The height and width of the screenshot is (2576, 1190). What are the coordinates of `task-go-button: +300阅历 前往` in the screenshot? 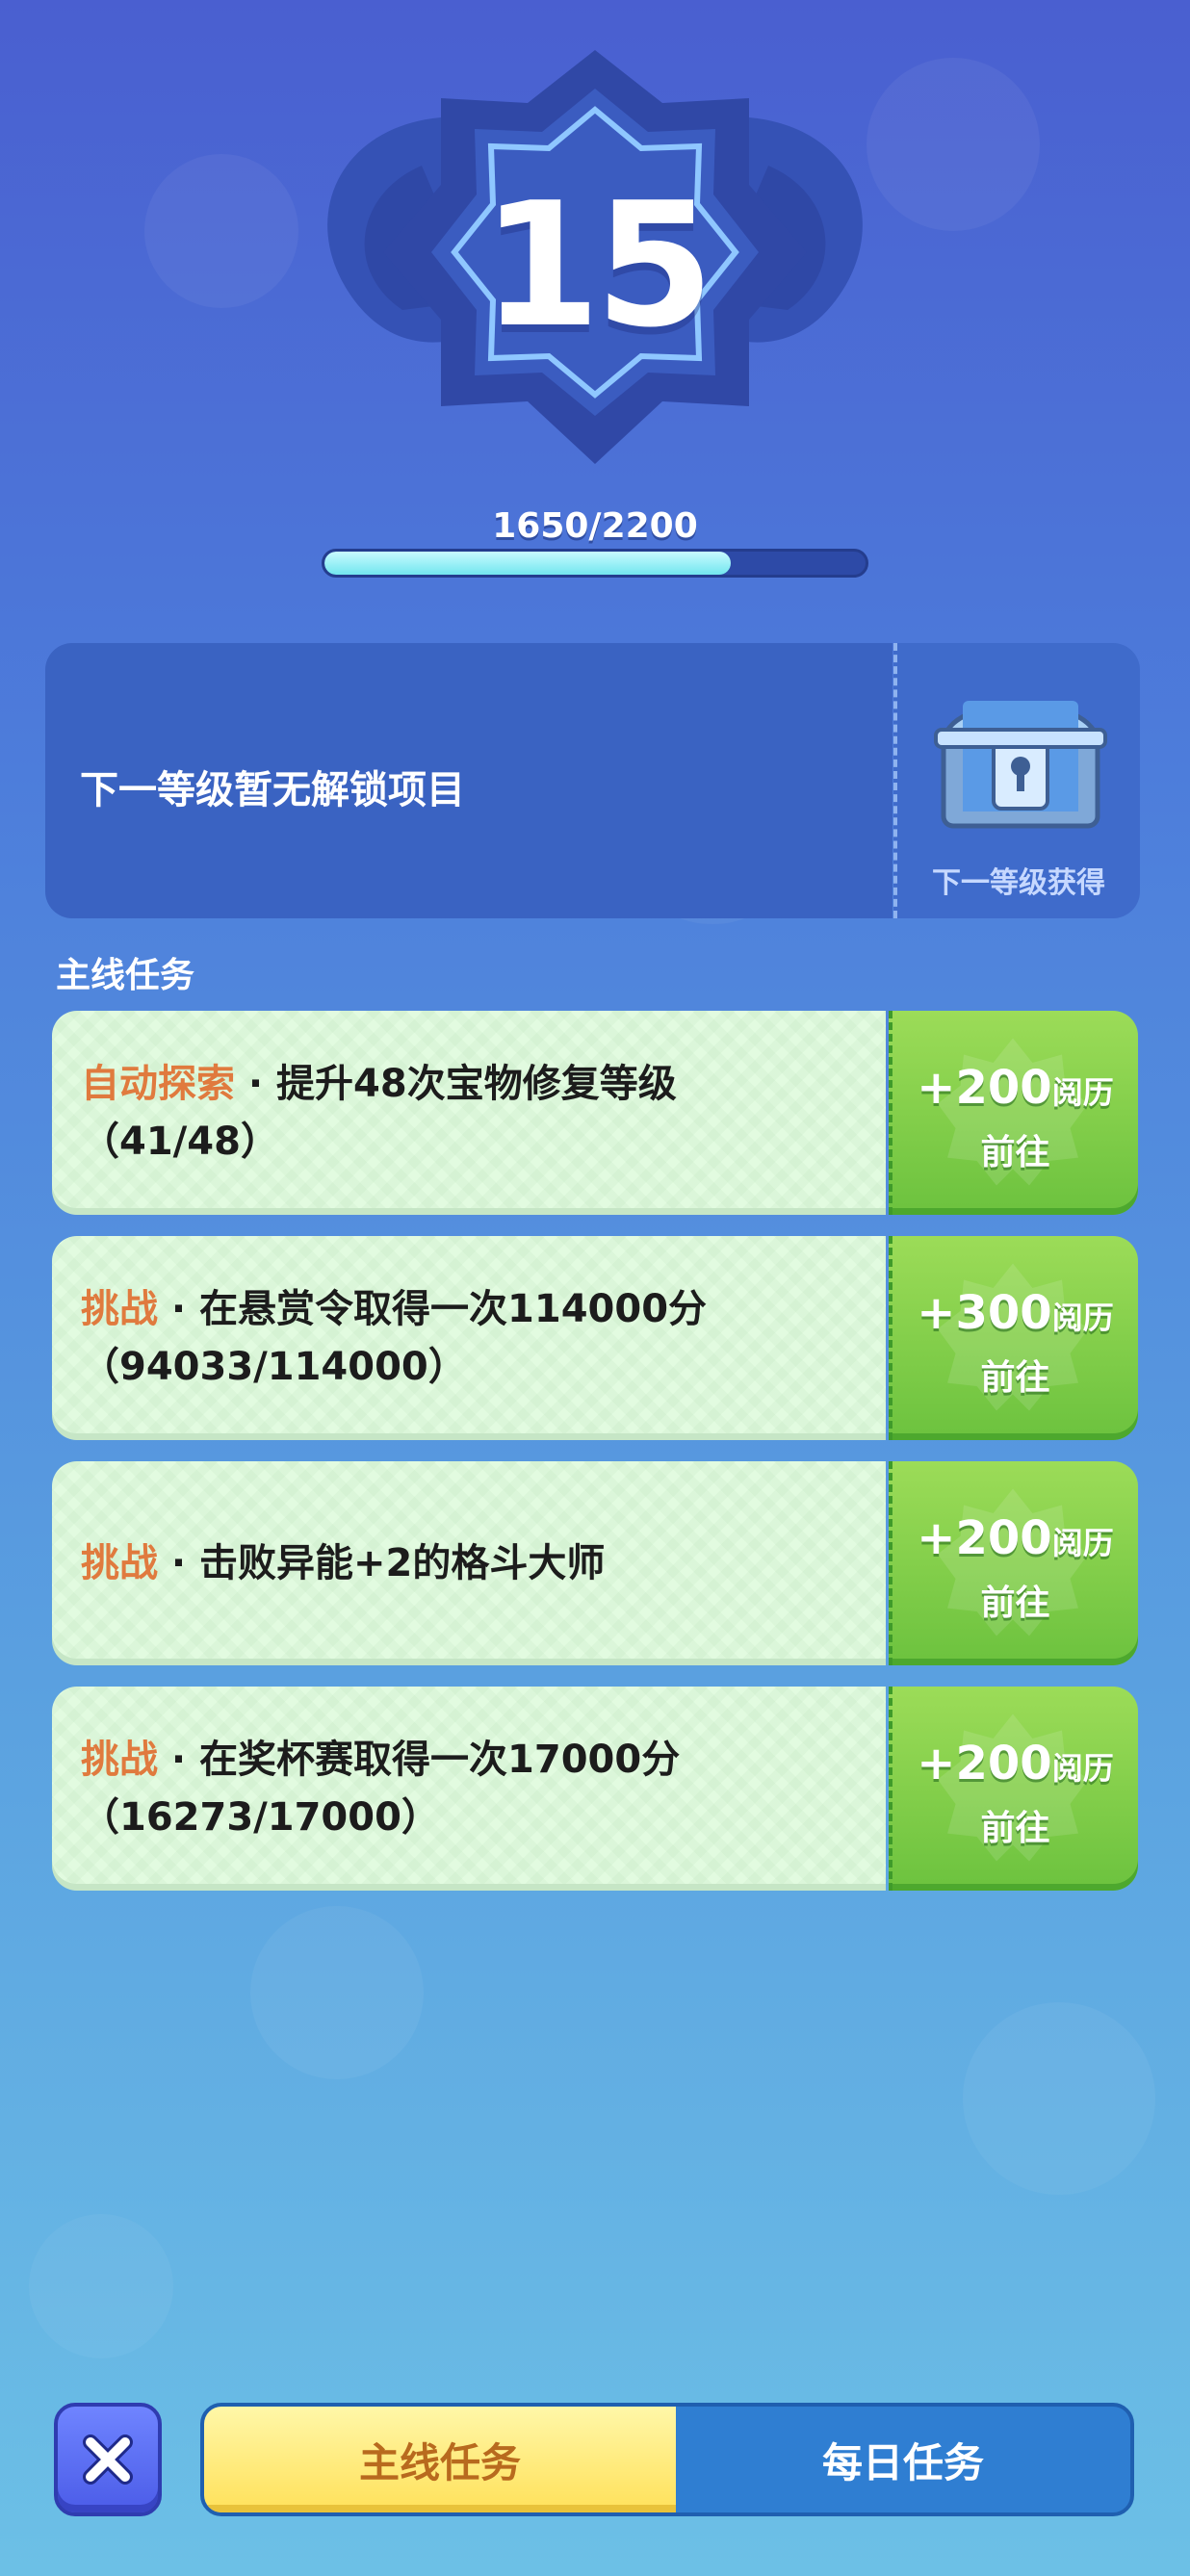 It's located at (1014, 1338).